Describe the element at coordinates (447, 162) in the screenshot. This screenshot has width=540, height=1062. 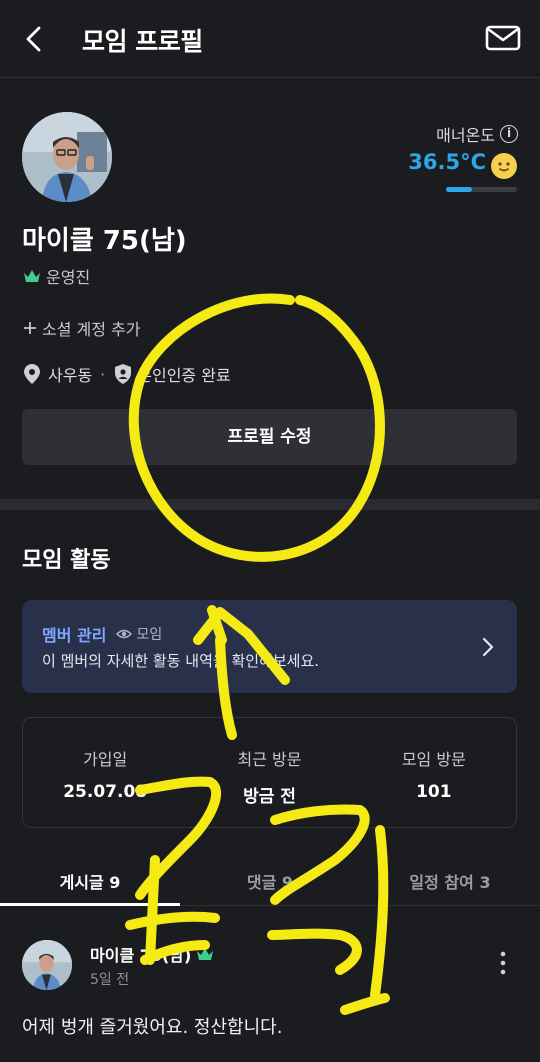
I see `manner-temperature-value: 36.5°C` at that location.